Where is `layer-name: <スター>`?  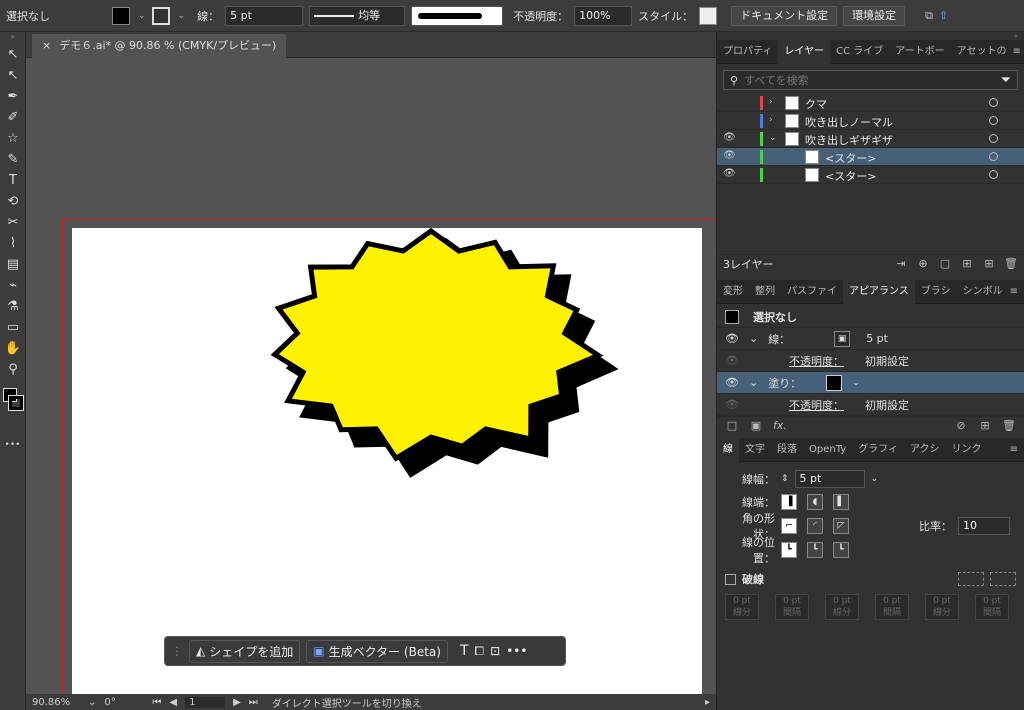
layer-name: <スター> is located at coordinates (850, 158).